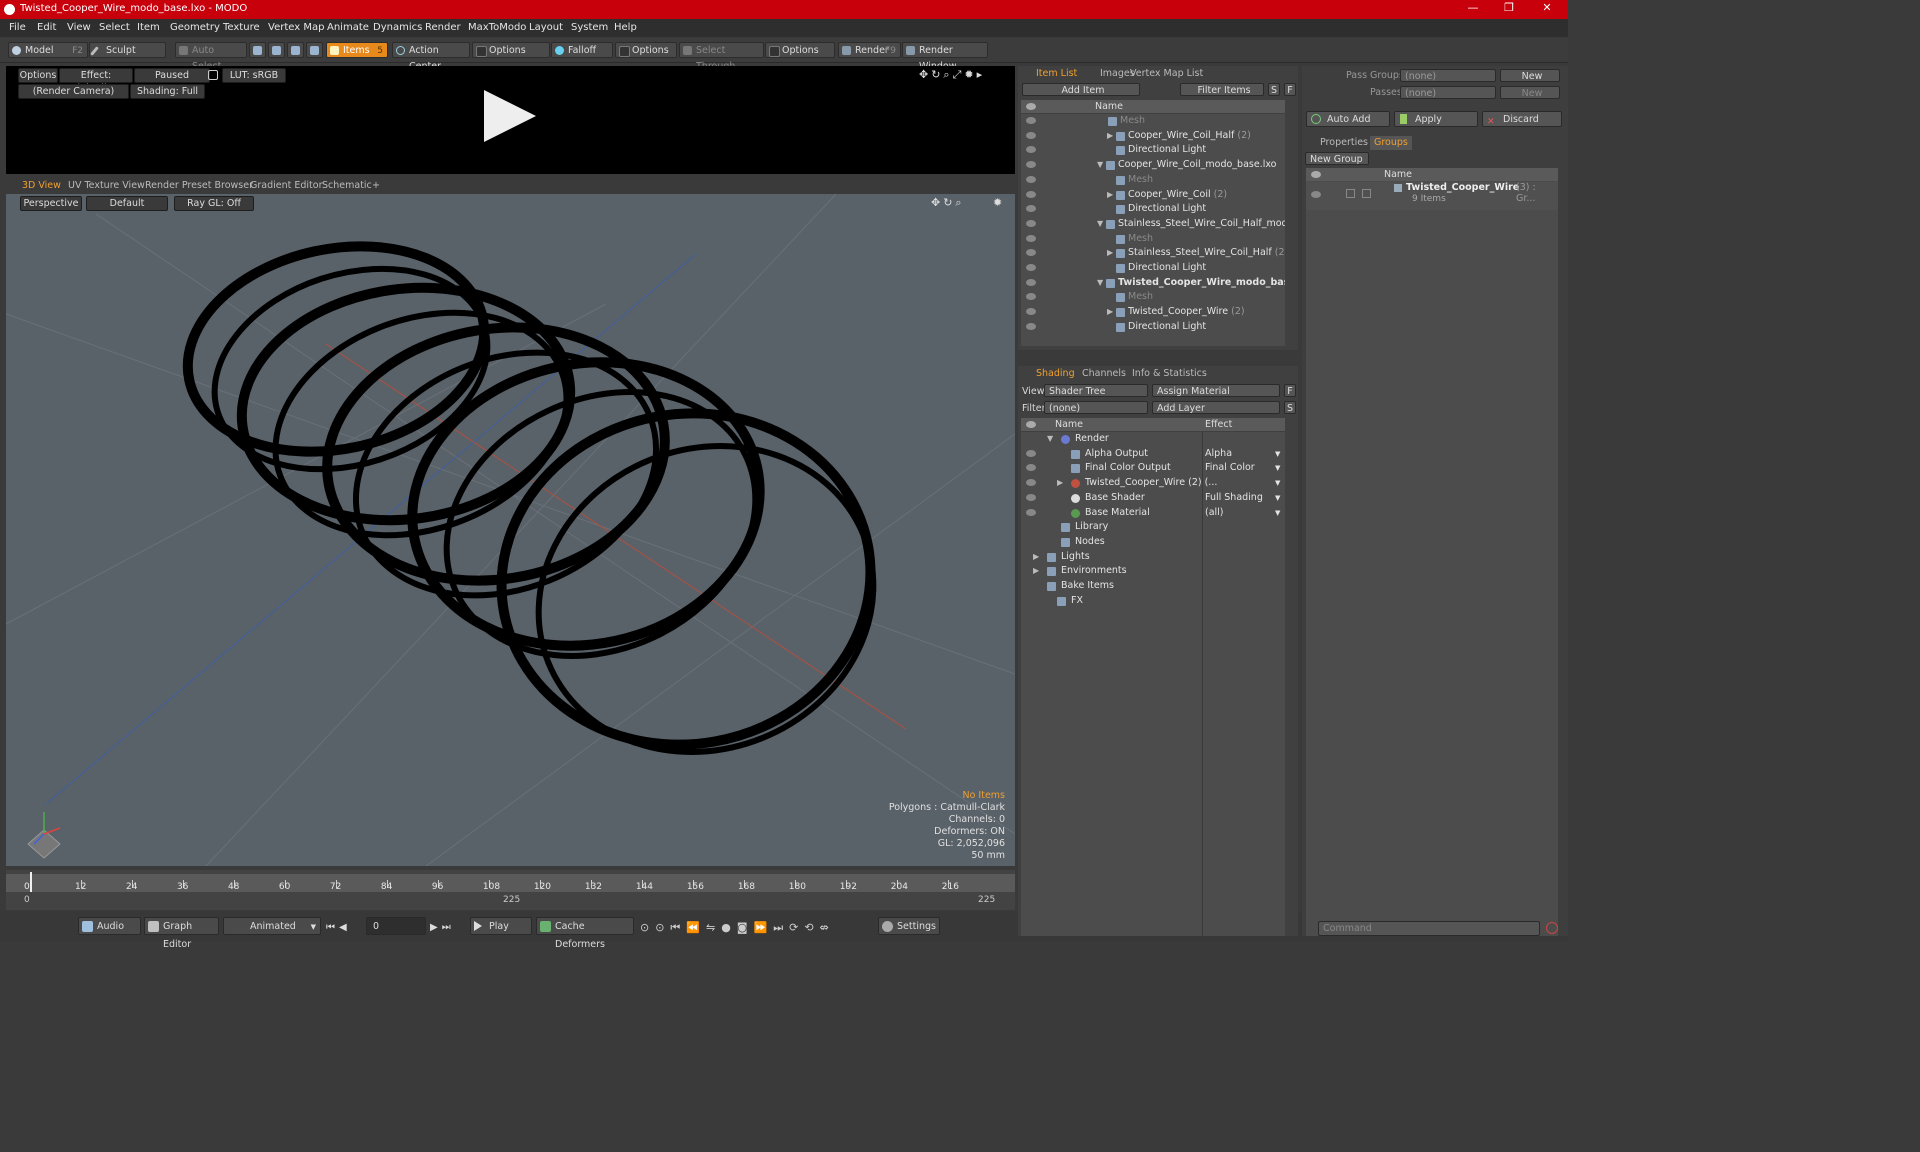 The width and height of the screenshot is (1920, 1152). What do you see at coordinates (181, 933) in the screenshot?
I see `graph-editor-button: Graph Editor` at bounding box center [181, 933].